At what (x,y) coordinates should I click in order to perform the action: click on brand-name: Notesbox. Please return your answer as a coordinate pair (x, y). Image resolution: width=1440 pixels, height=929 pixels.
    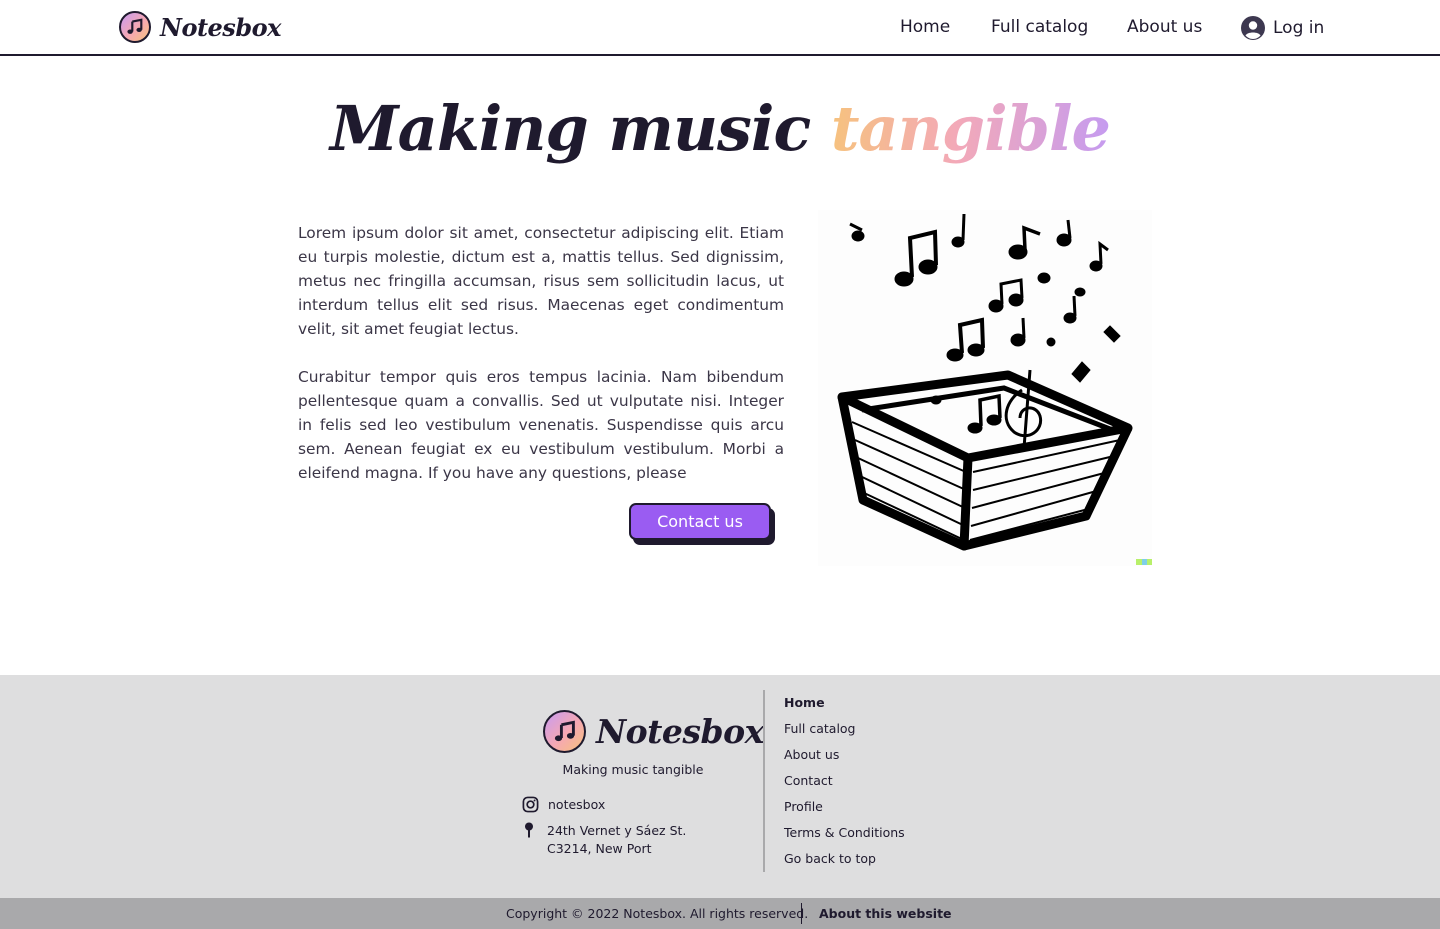
    Looking at the image, I should click on (220, 27).